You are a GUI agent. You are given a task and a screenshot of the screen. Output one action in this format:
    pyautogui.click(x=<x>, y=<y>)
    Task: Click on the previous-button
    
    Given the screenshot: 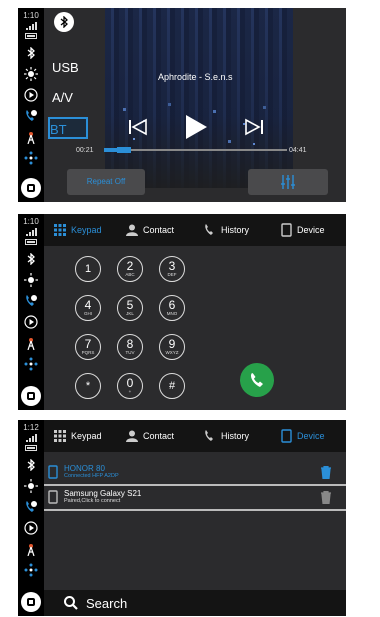 What is the action you would take?
    pyautogui.click(x=138, y=129)
    